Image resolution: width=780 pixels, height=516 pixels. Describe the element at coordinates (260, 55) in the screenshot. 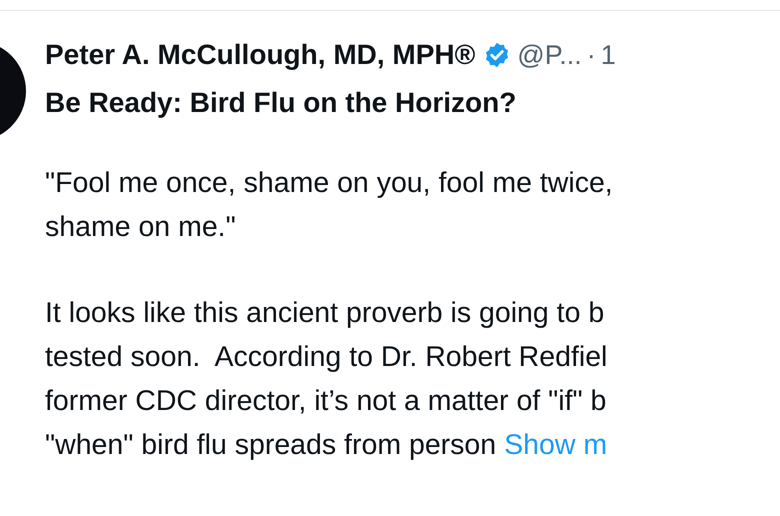

I see `author-name: Peter A. McCullough, MD, MPH®` at that location.